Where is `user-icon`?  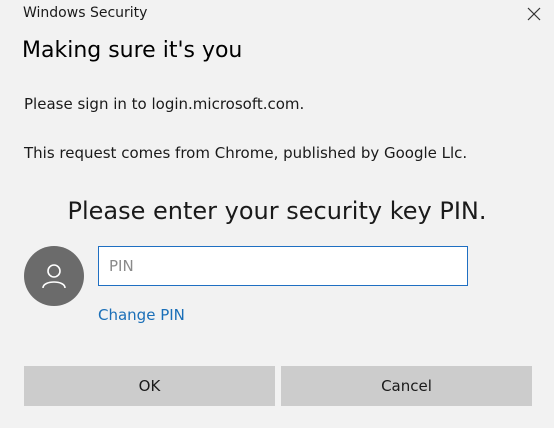 user-icon is located at coordinates (54, 276).